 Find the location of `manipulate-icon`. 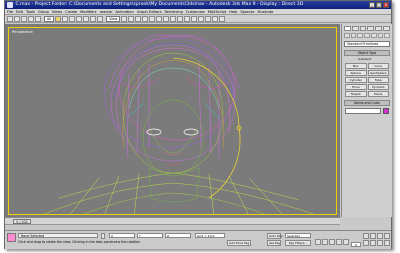

manipulate-icon is located at coordinates (131, 18).